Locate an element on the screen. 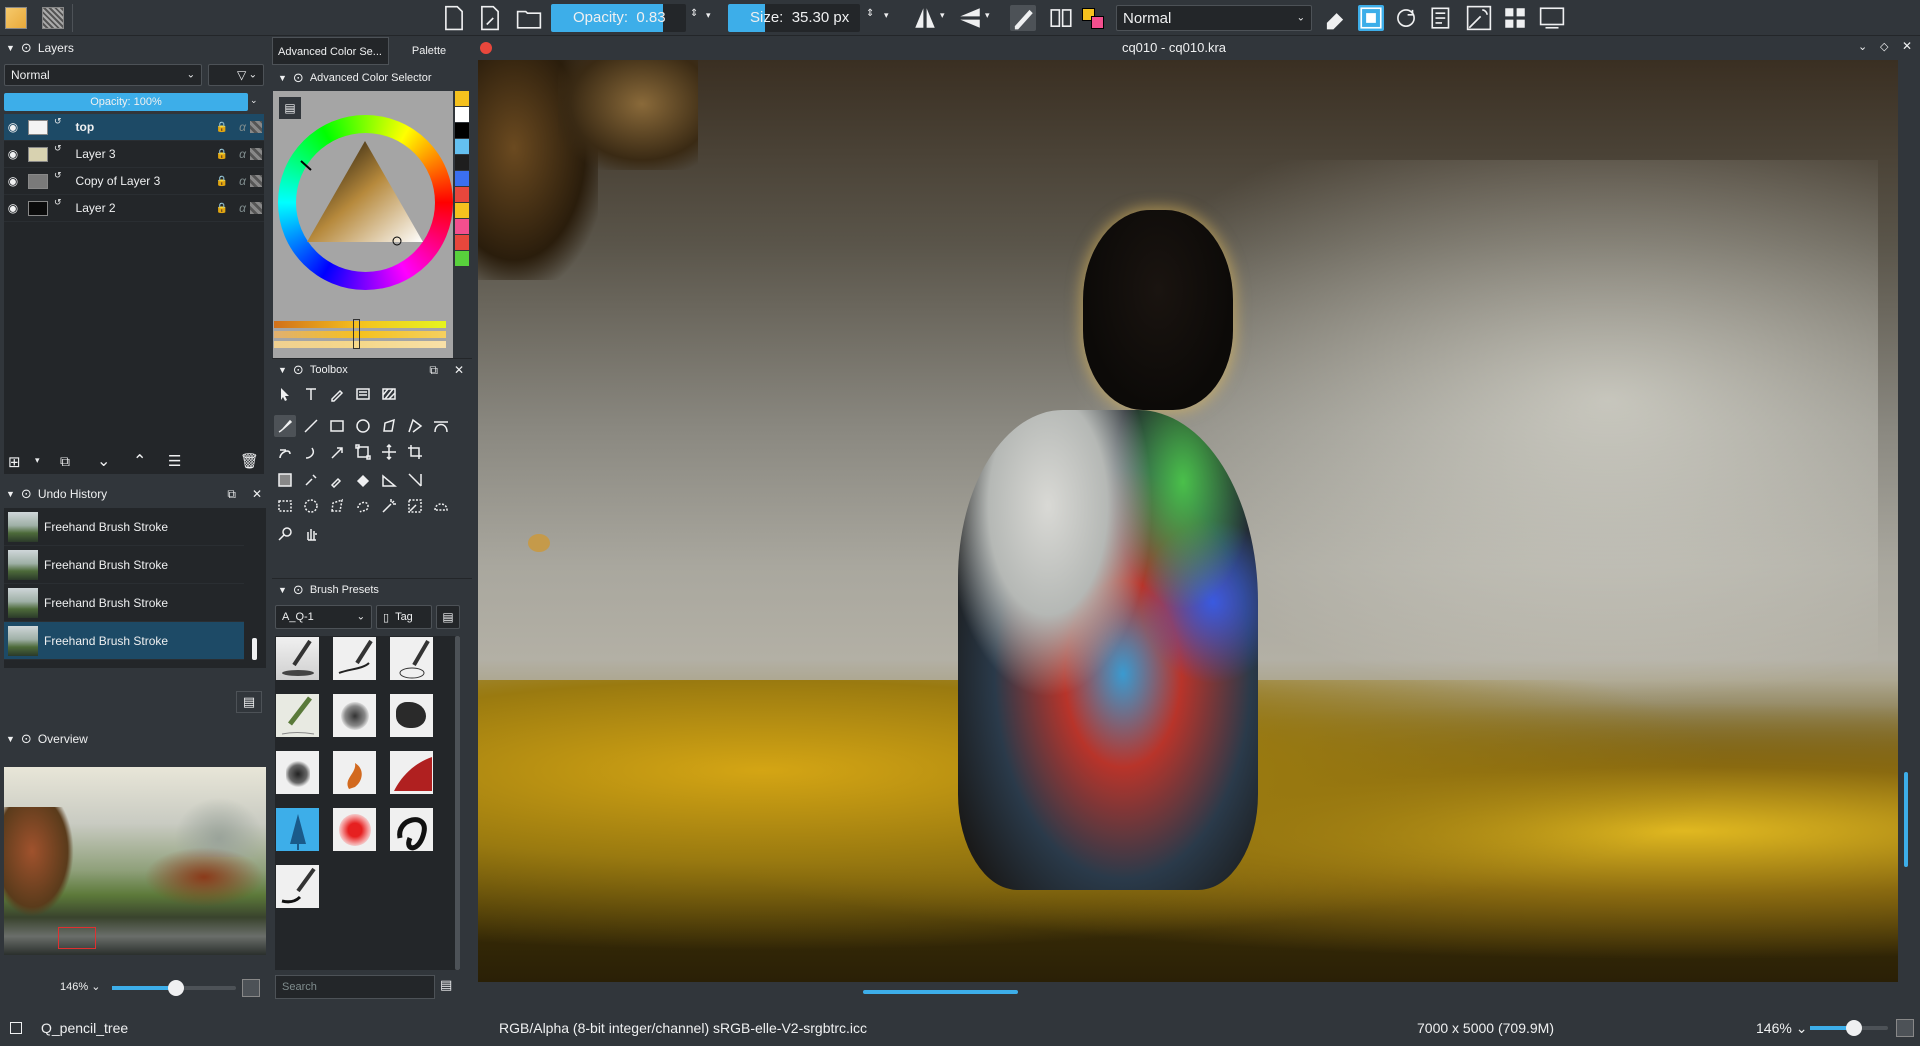  swap-colors-icon is located at coordinates (1061, 18).